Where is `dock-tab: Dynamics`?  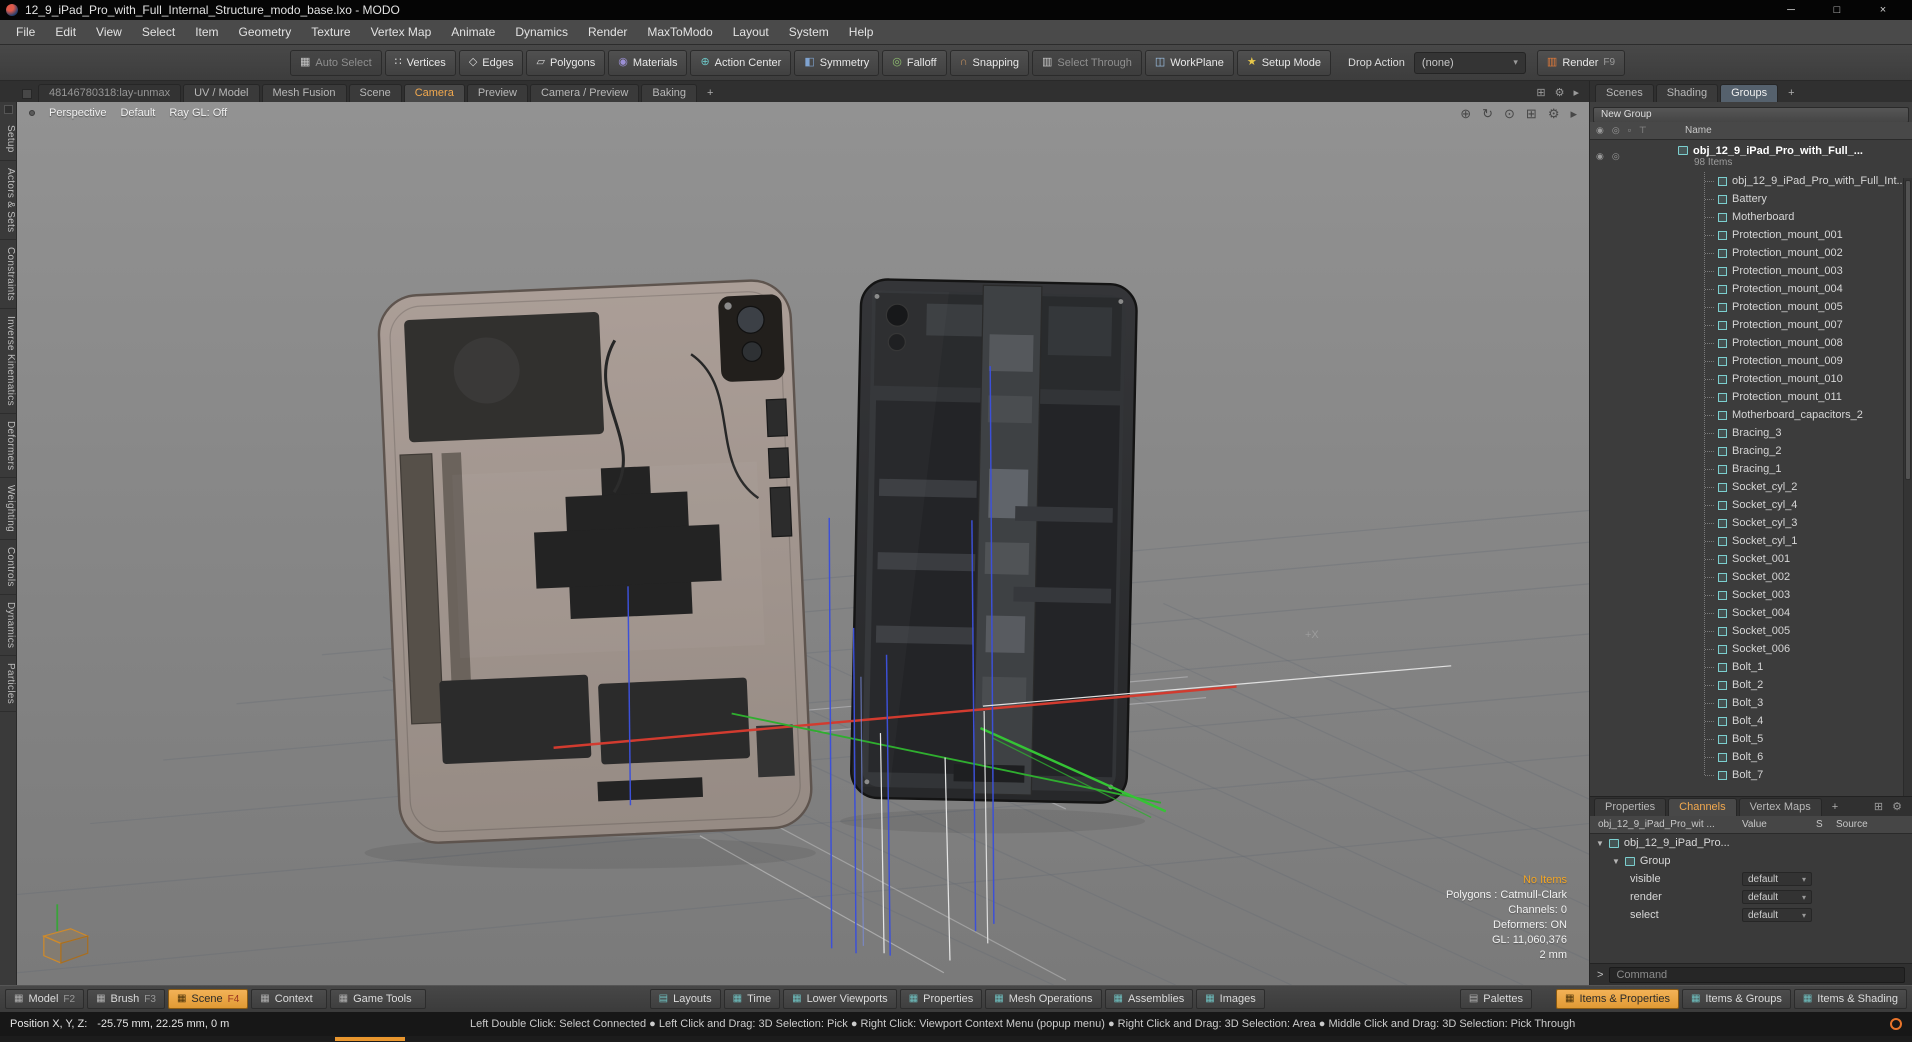 dock-tab: Dynamics is located at coordinates (8, 626).